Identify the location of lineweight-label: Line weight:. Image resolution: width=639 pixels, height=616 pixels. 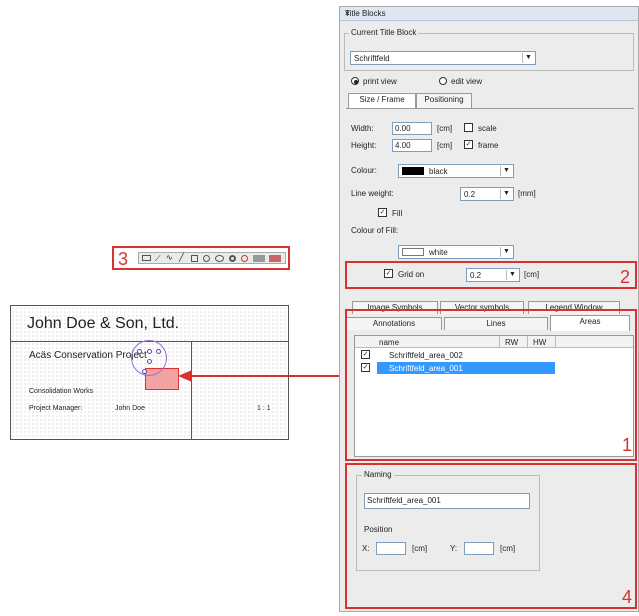
(372, 193).